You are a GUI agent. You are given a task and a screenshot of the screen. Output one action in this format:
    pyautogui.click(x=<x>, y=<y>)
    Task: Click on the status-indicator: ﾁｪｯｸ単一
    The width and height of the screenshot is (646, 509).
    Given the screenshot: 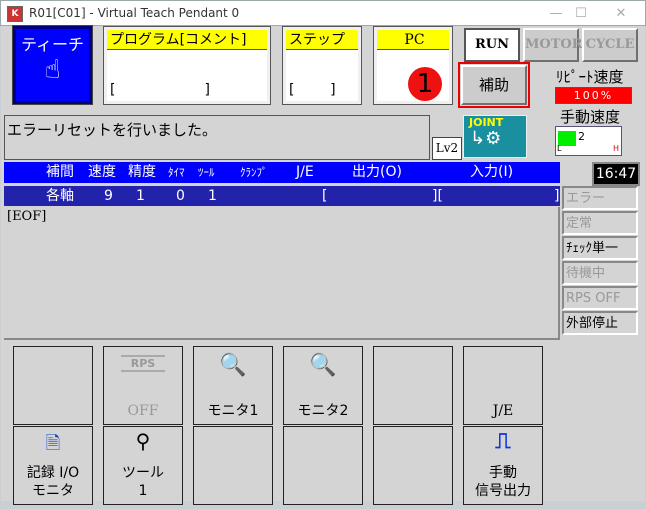 What is the action you would take?
    pyautogui.click(x=600, y=248)
    